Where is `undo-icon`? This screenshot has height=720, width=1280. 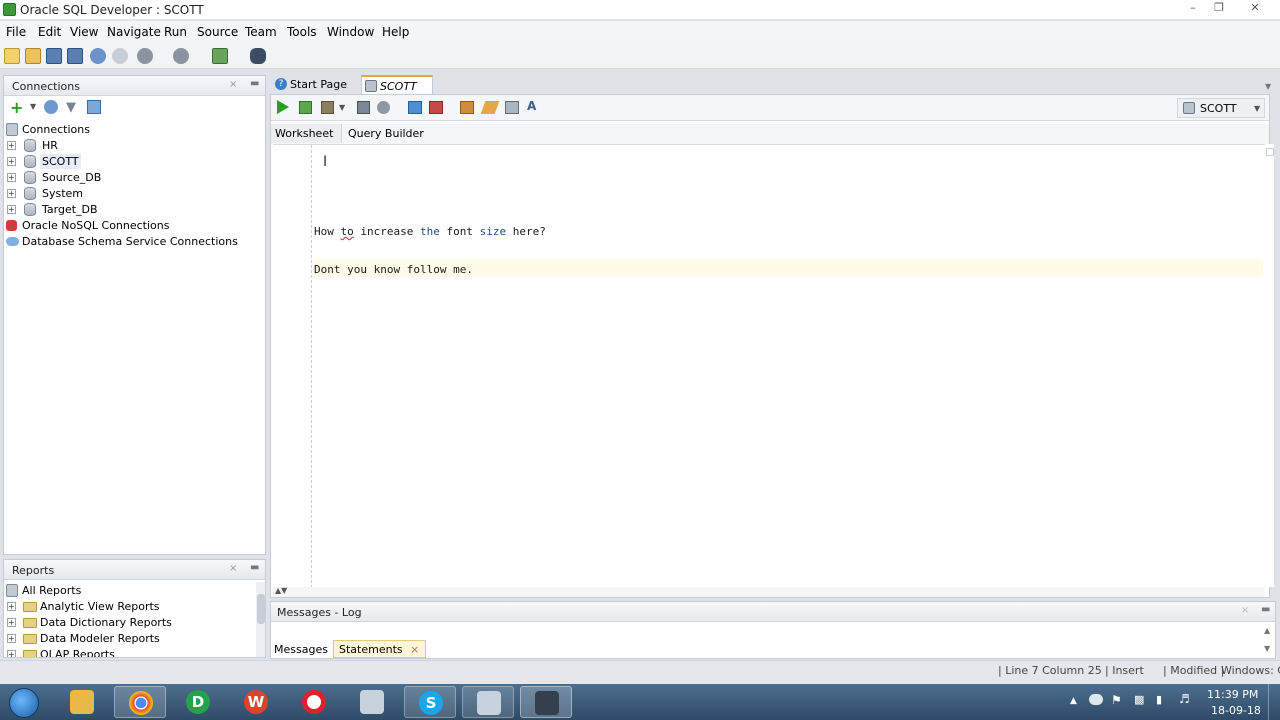 undo-icon is located at coordinates (98, 56).